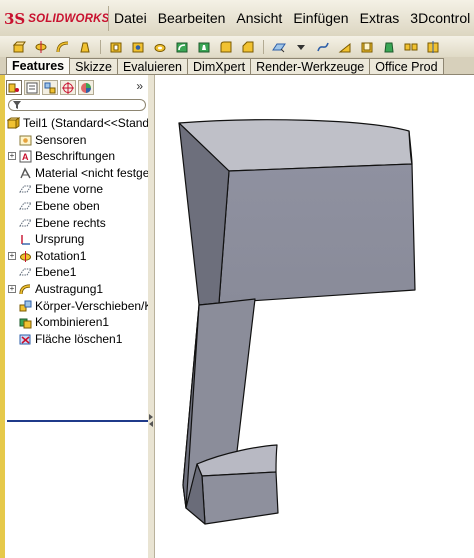  I want to click on tree-item-11: Kombinieren1, so click(77, 322).